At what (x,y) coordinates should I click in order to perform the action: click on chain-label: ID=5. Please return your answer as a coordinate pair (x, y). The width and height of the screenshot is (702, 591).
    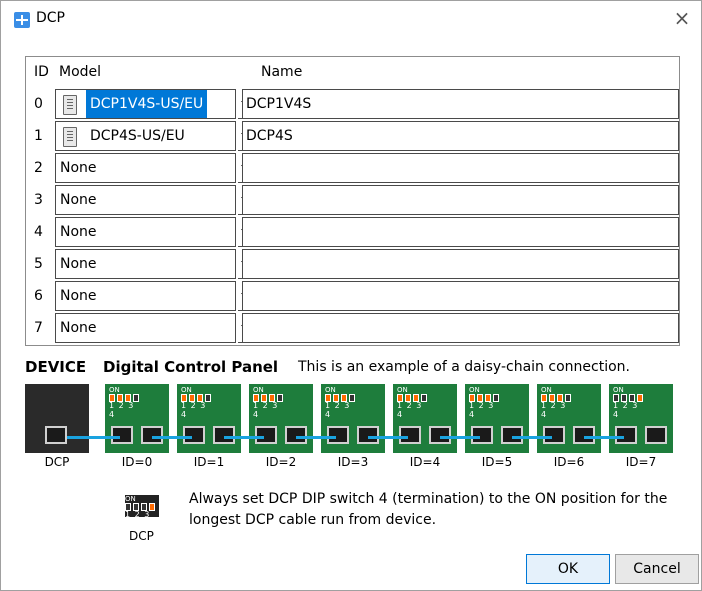
    Looking at the image, I should click on (497, 462).